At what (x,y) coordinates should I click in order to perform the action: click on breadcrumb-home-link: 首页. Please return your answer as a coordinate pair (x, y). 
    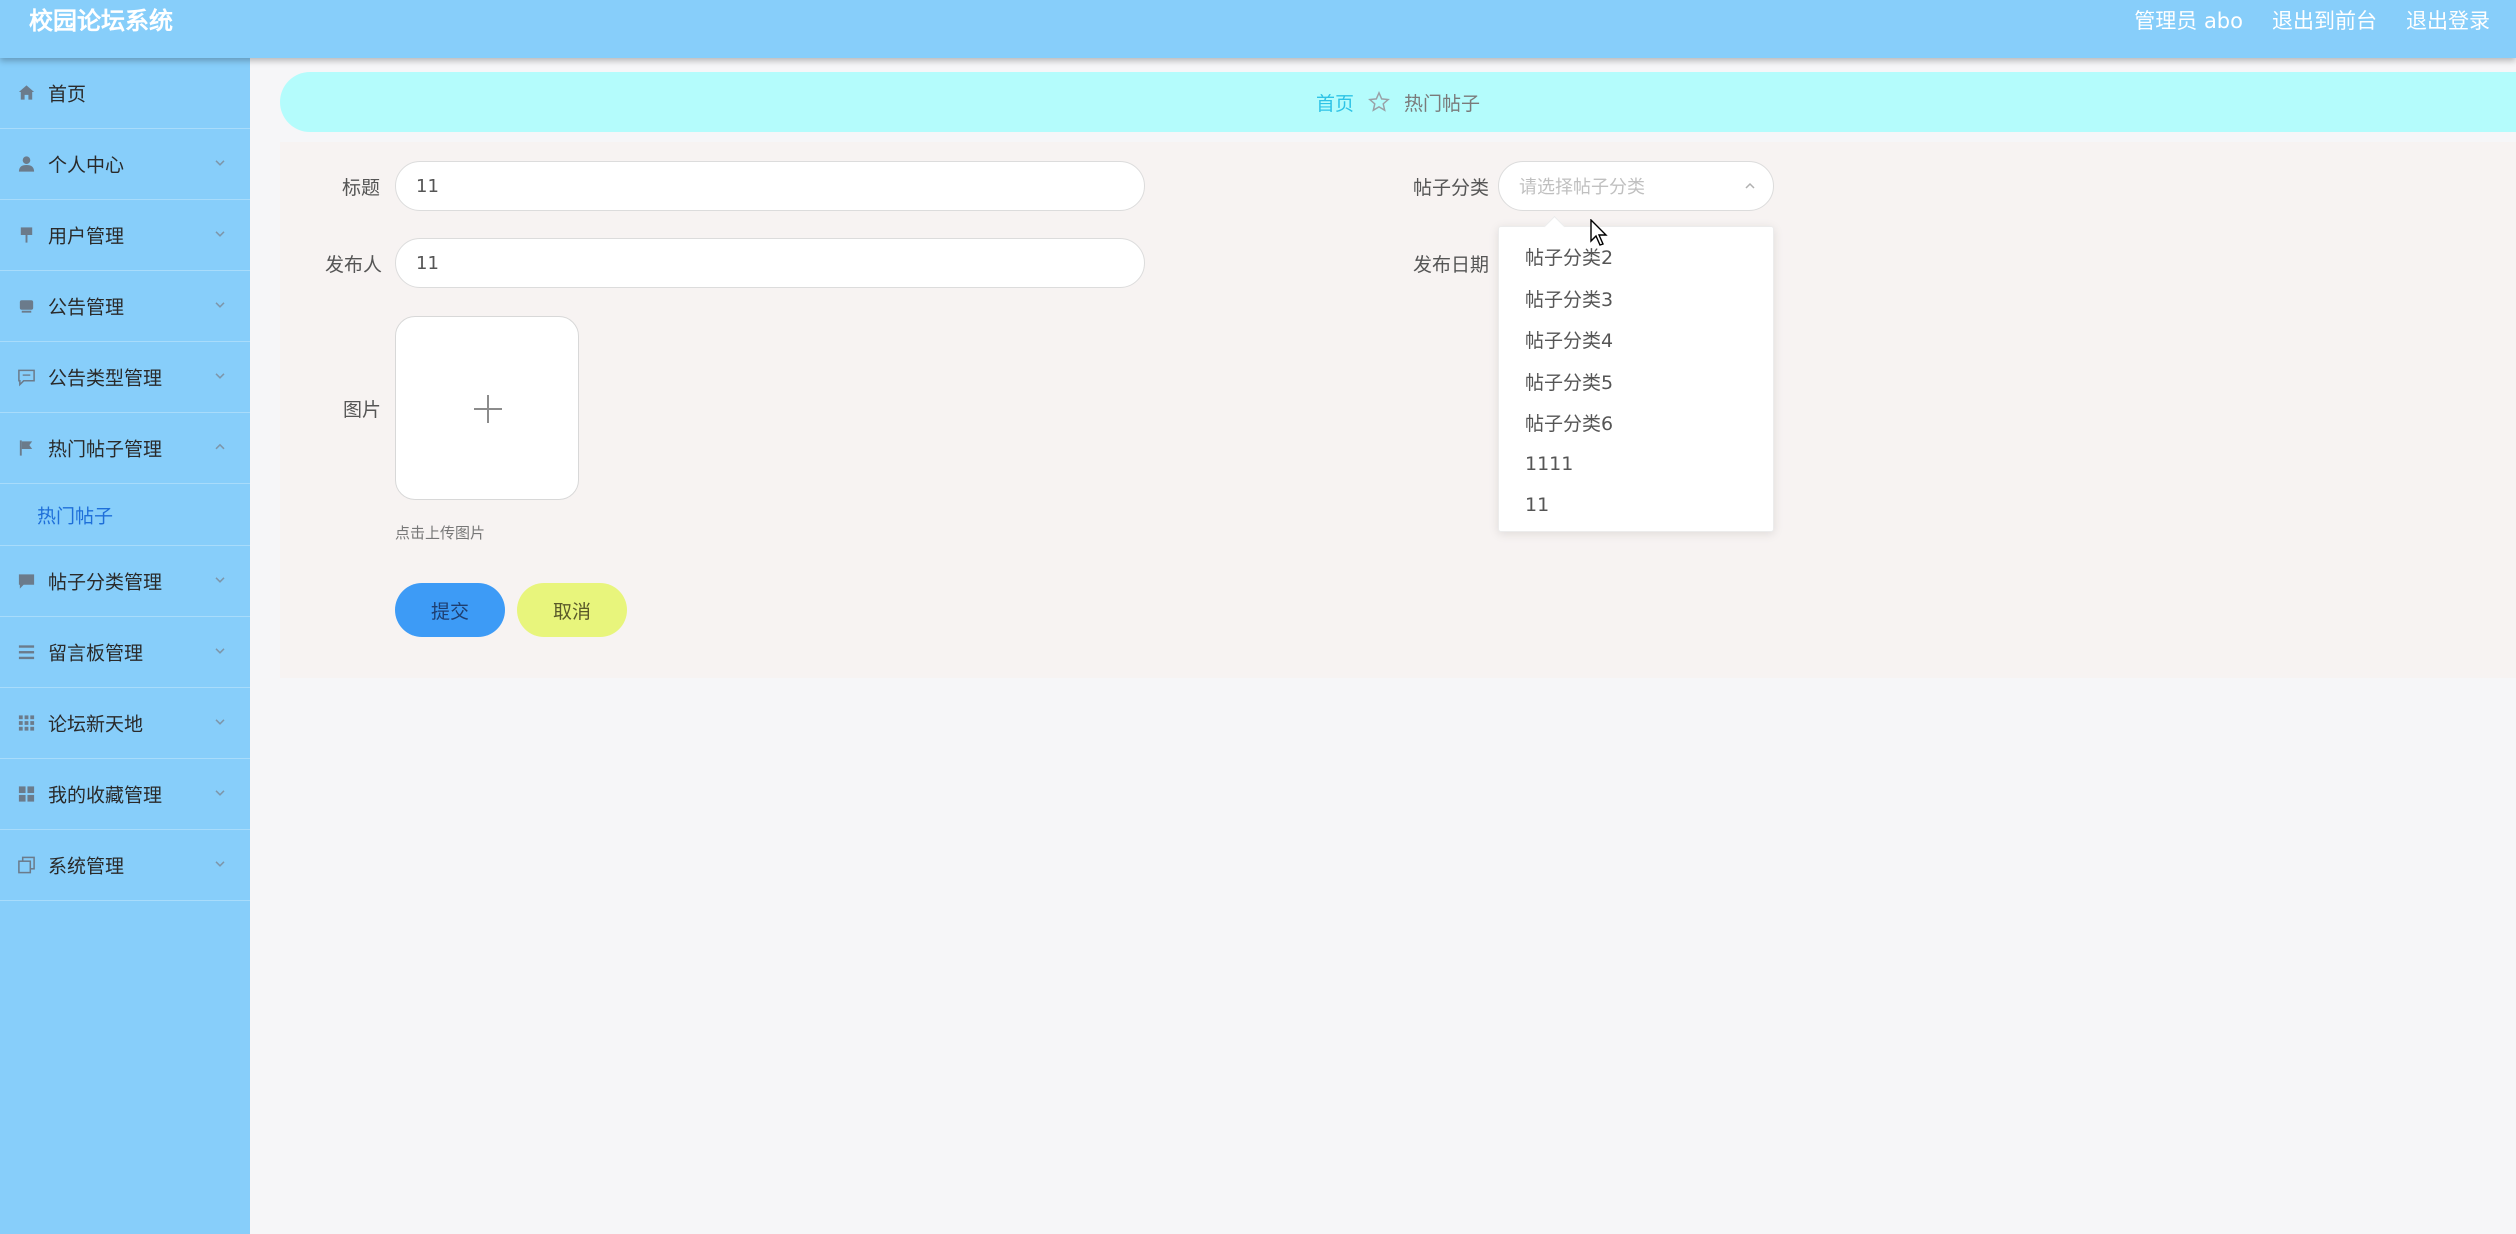
    Looking at the image, I should click on (1335, 102).